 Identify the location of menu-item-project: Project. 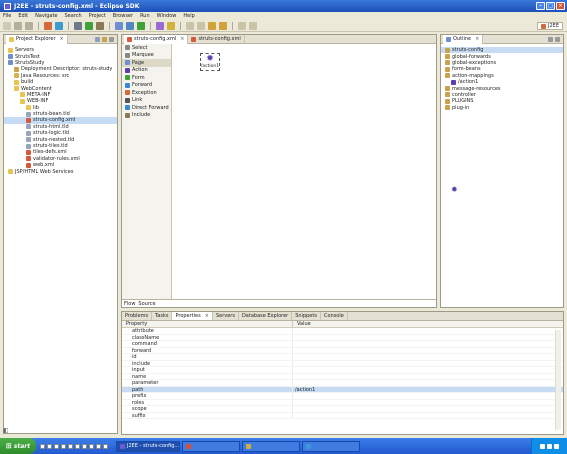
(97, 16).